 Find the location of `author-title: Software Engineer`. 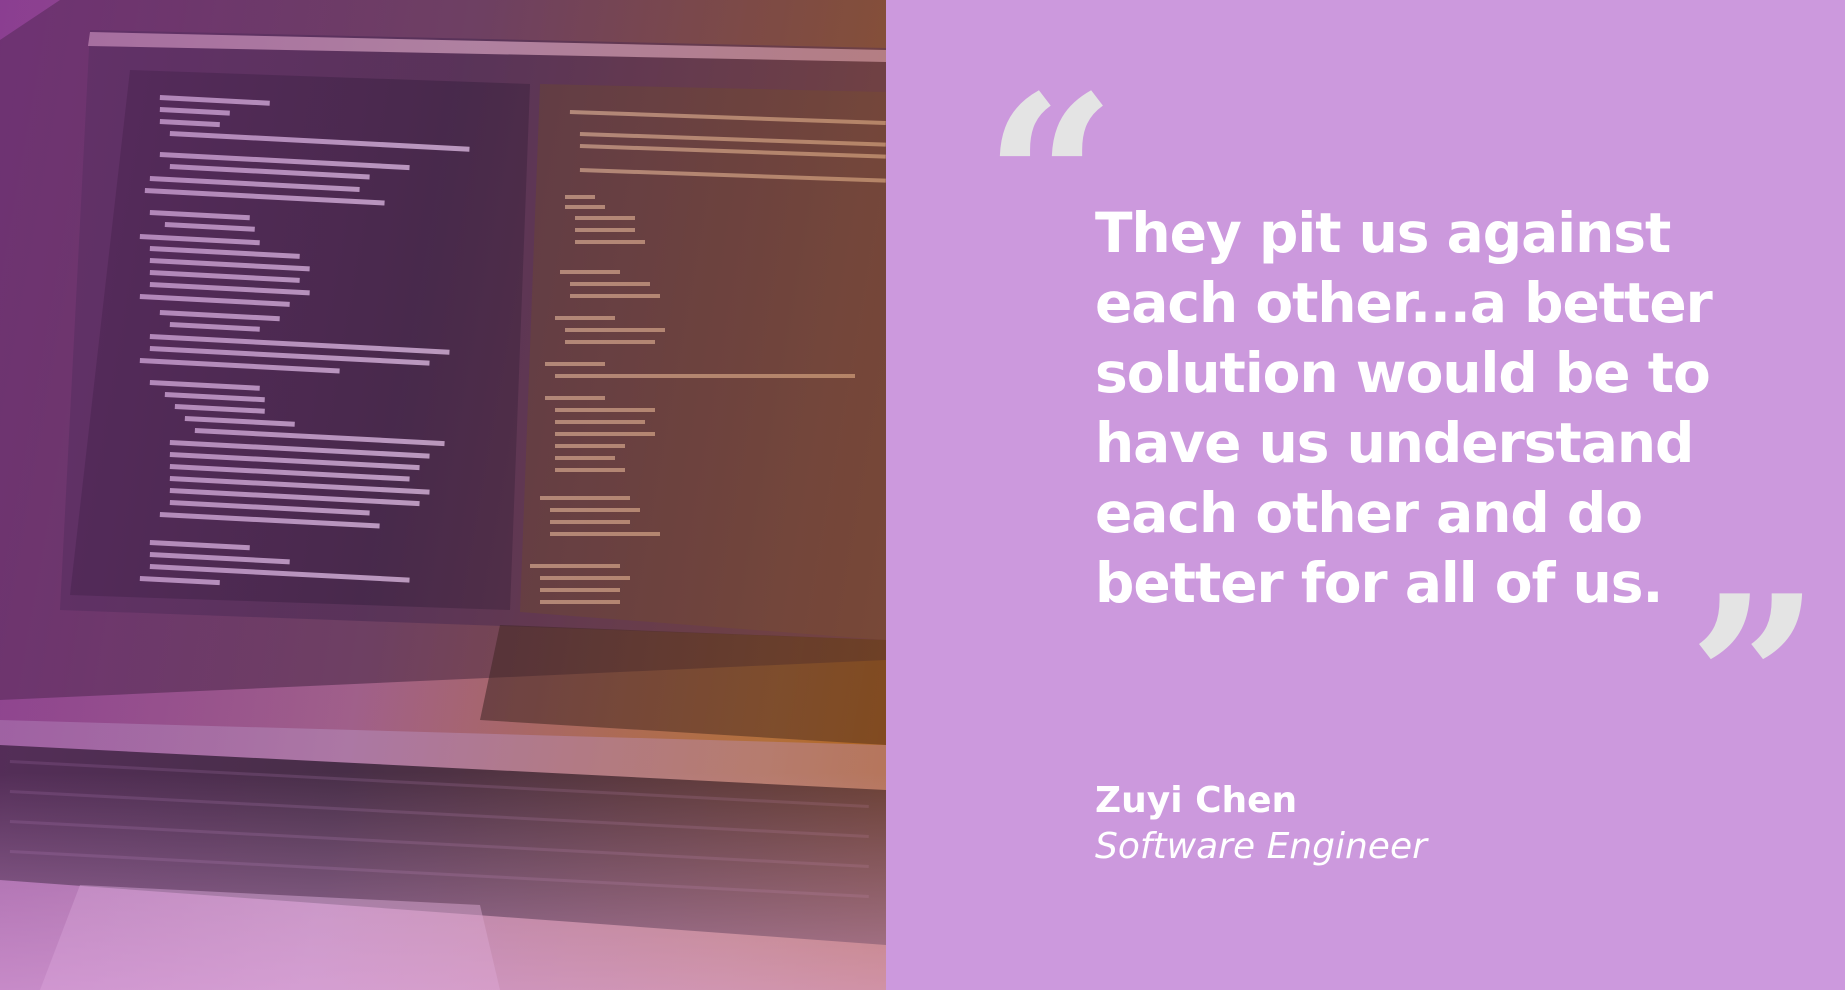

author-title: Software Engineer is located at coordinates (1261, 846).